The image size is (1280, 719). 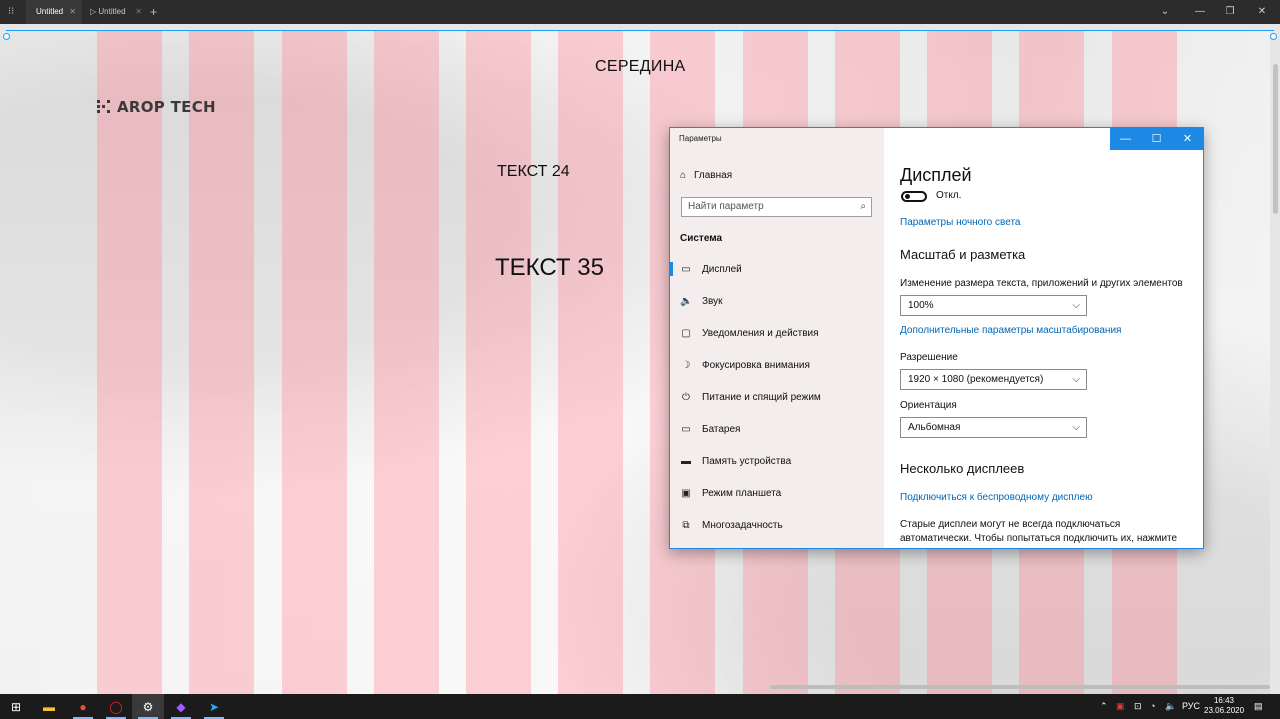 What do you see at coordinates (993, 305) in the screenshot?
I see `scale-select: 100% ⌵` at bounding box center [993, 305].